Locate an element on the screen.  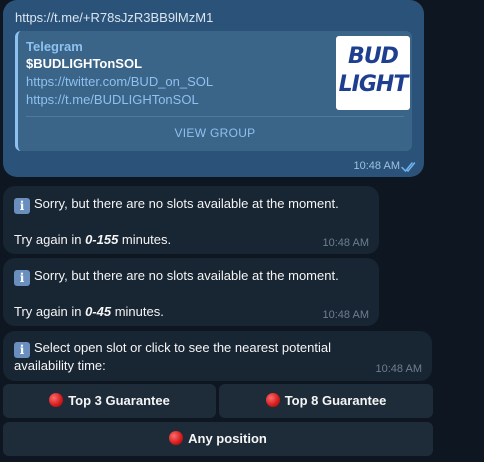
retry-range: 0-155 is located at coordinates (102, 239).